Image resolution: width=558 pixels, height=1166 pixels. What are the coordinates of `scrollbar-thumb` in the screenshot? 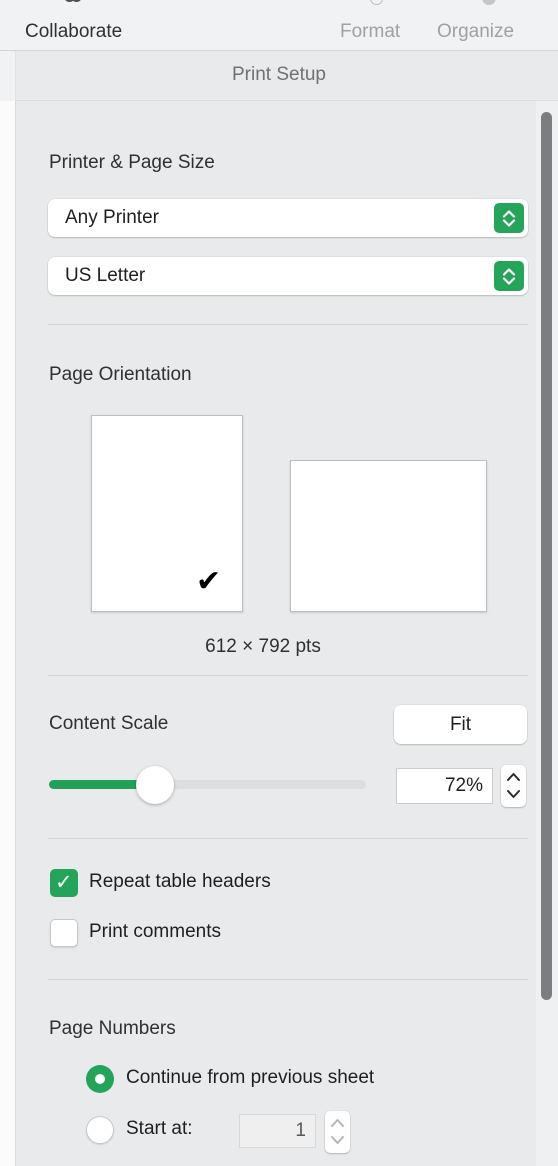 It's located at (546, 556).